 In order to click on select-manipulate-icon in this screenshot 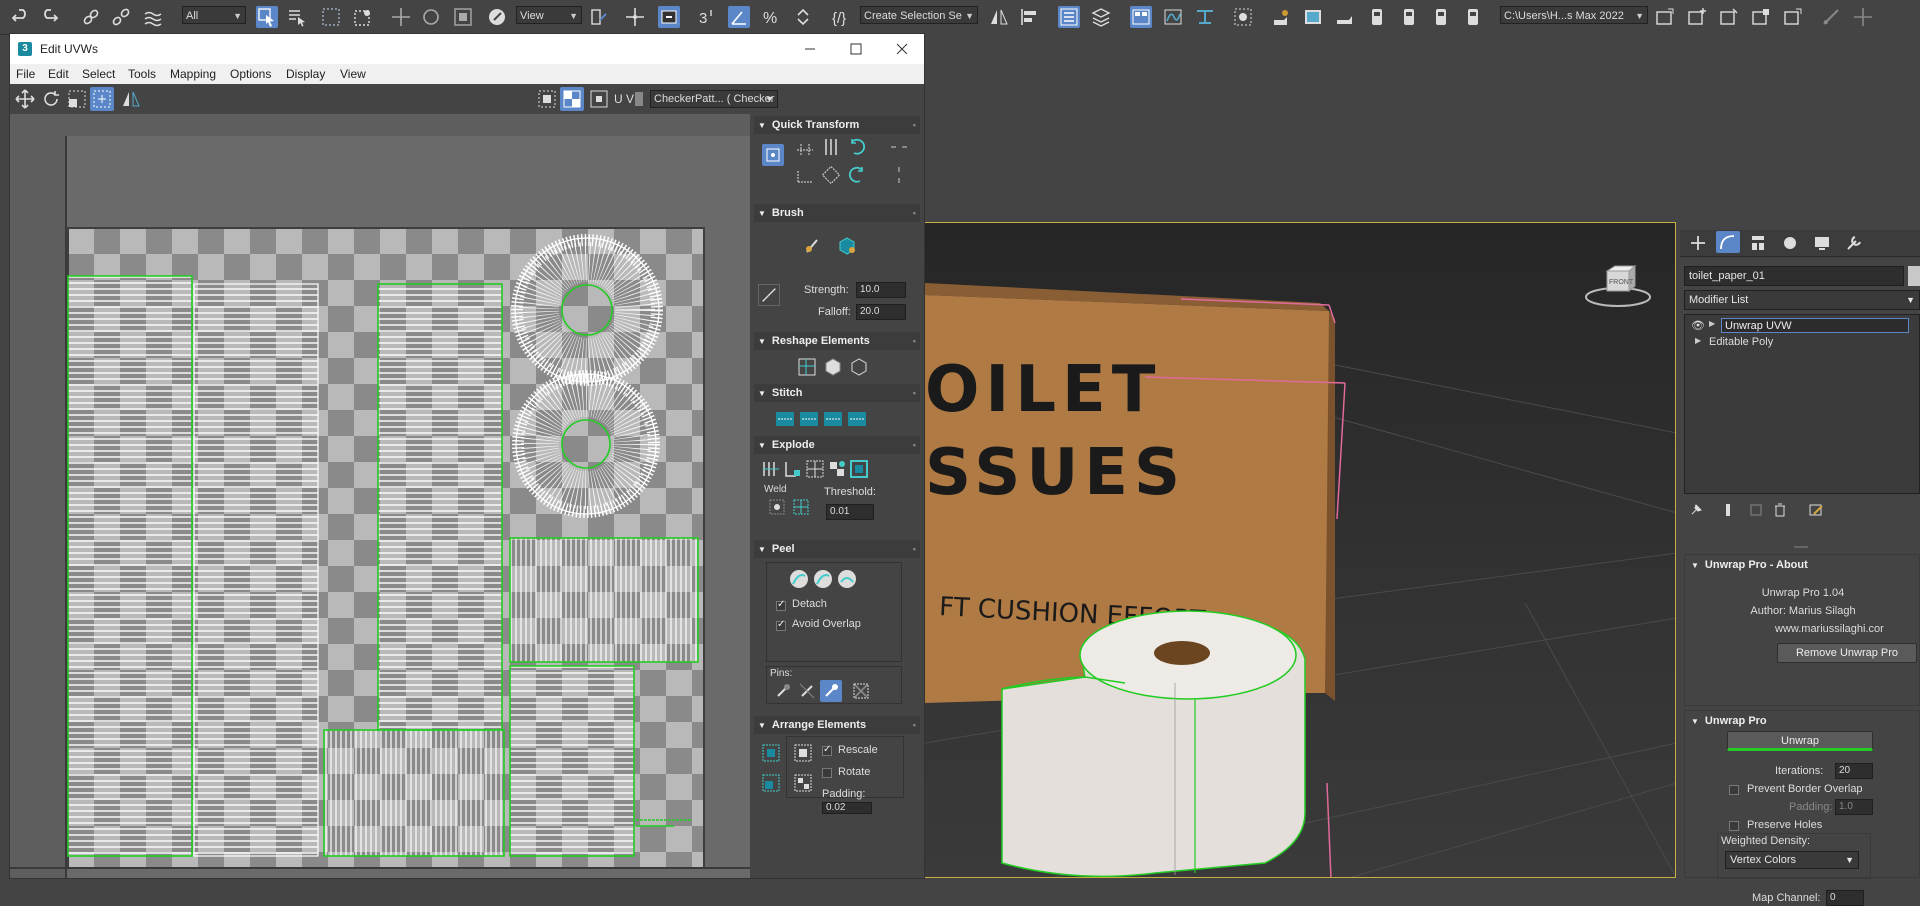, I will do `click(635, 17)`.